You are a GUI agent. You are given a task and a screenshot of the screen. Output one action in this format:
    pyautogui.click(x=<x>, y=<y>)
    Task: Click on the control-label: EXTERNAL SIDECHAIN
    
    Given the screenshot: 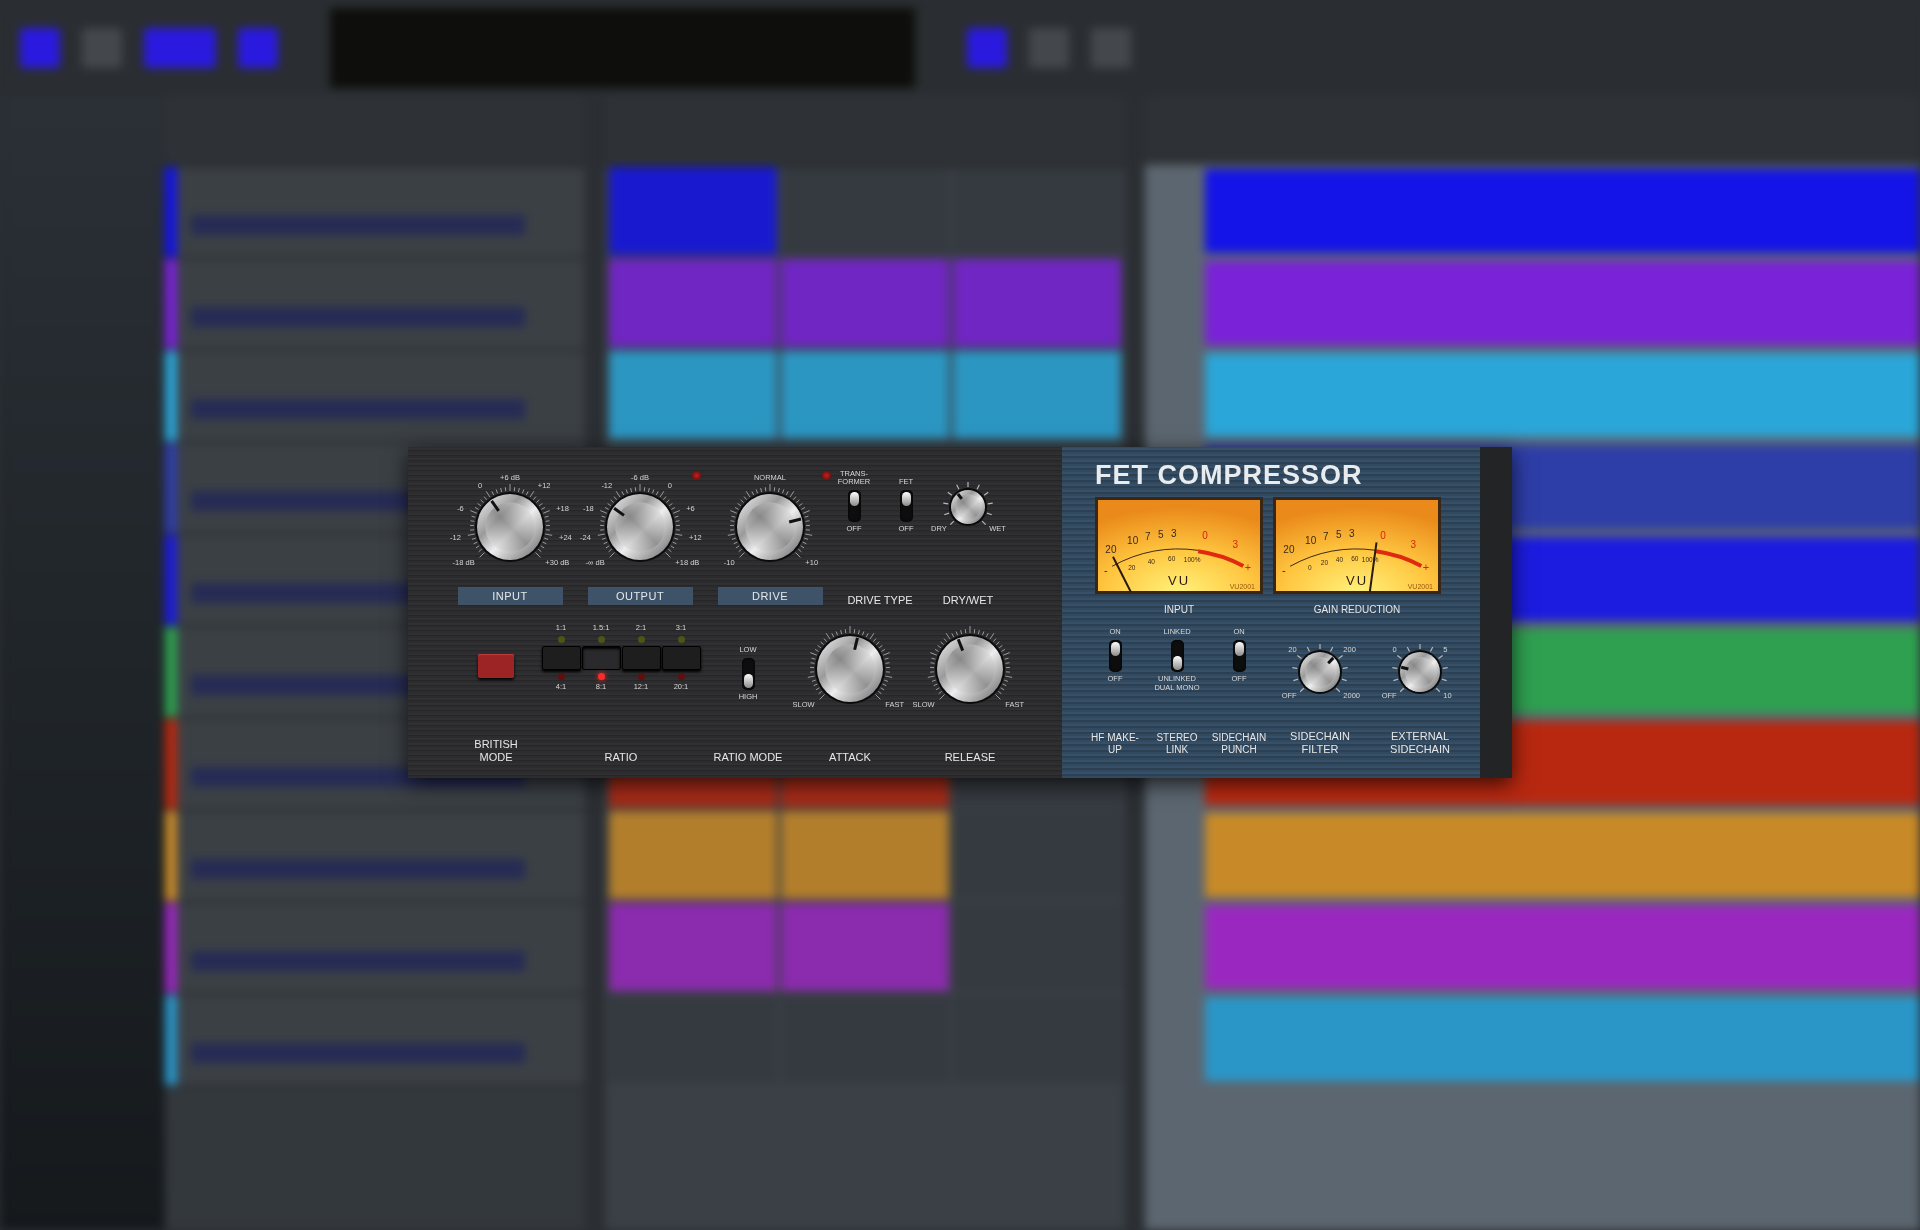 What is the action you would take?
    pyautogui.click(x=1420, y=743)
    